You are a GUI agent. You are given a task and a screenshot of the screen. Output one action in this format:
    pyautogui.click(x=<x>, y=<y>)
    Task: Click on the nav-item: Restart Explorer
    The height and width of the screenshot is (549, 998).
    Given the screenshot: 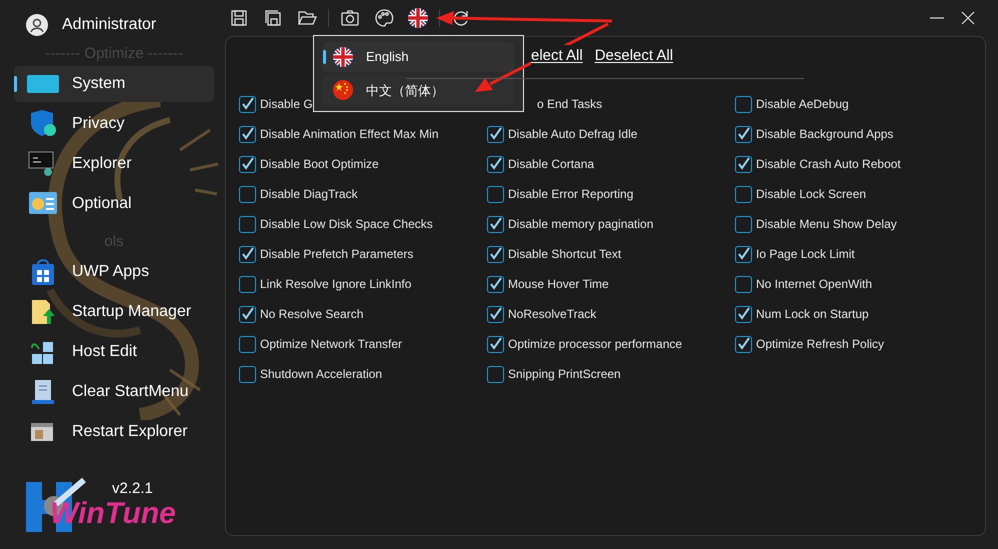 What is the action you would take?
    pyautogui.click(x=114, y=432)
    